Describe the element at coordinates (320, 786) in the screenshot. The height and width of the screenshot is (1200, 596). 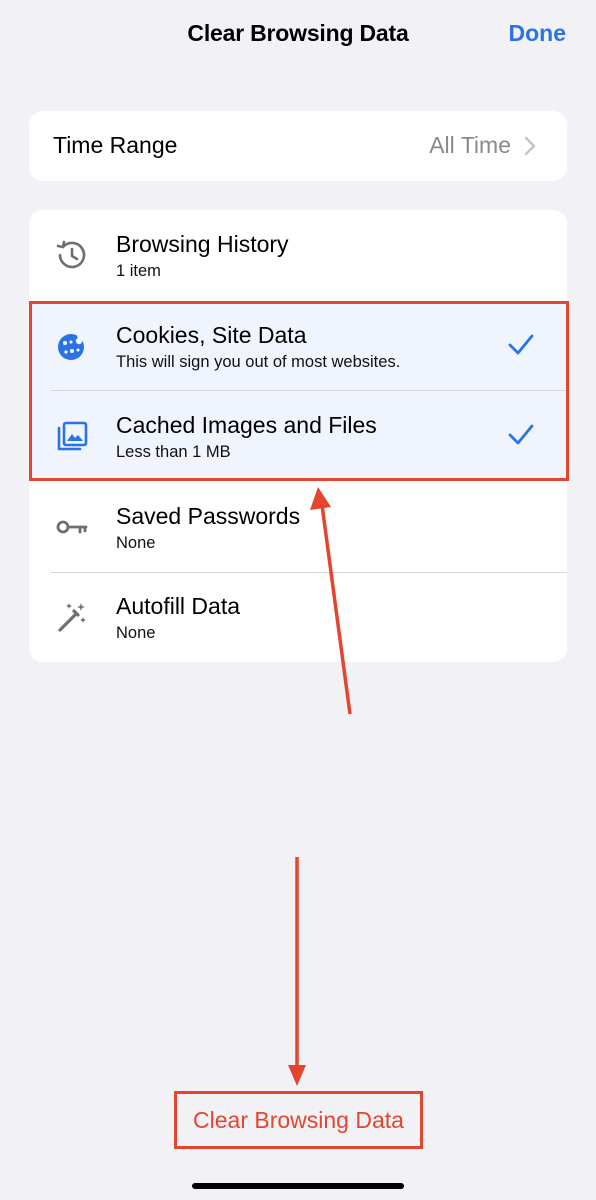
I see `annotation-arrows` at that location.